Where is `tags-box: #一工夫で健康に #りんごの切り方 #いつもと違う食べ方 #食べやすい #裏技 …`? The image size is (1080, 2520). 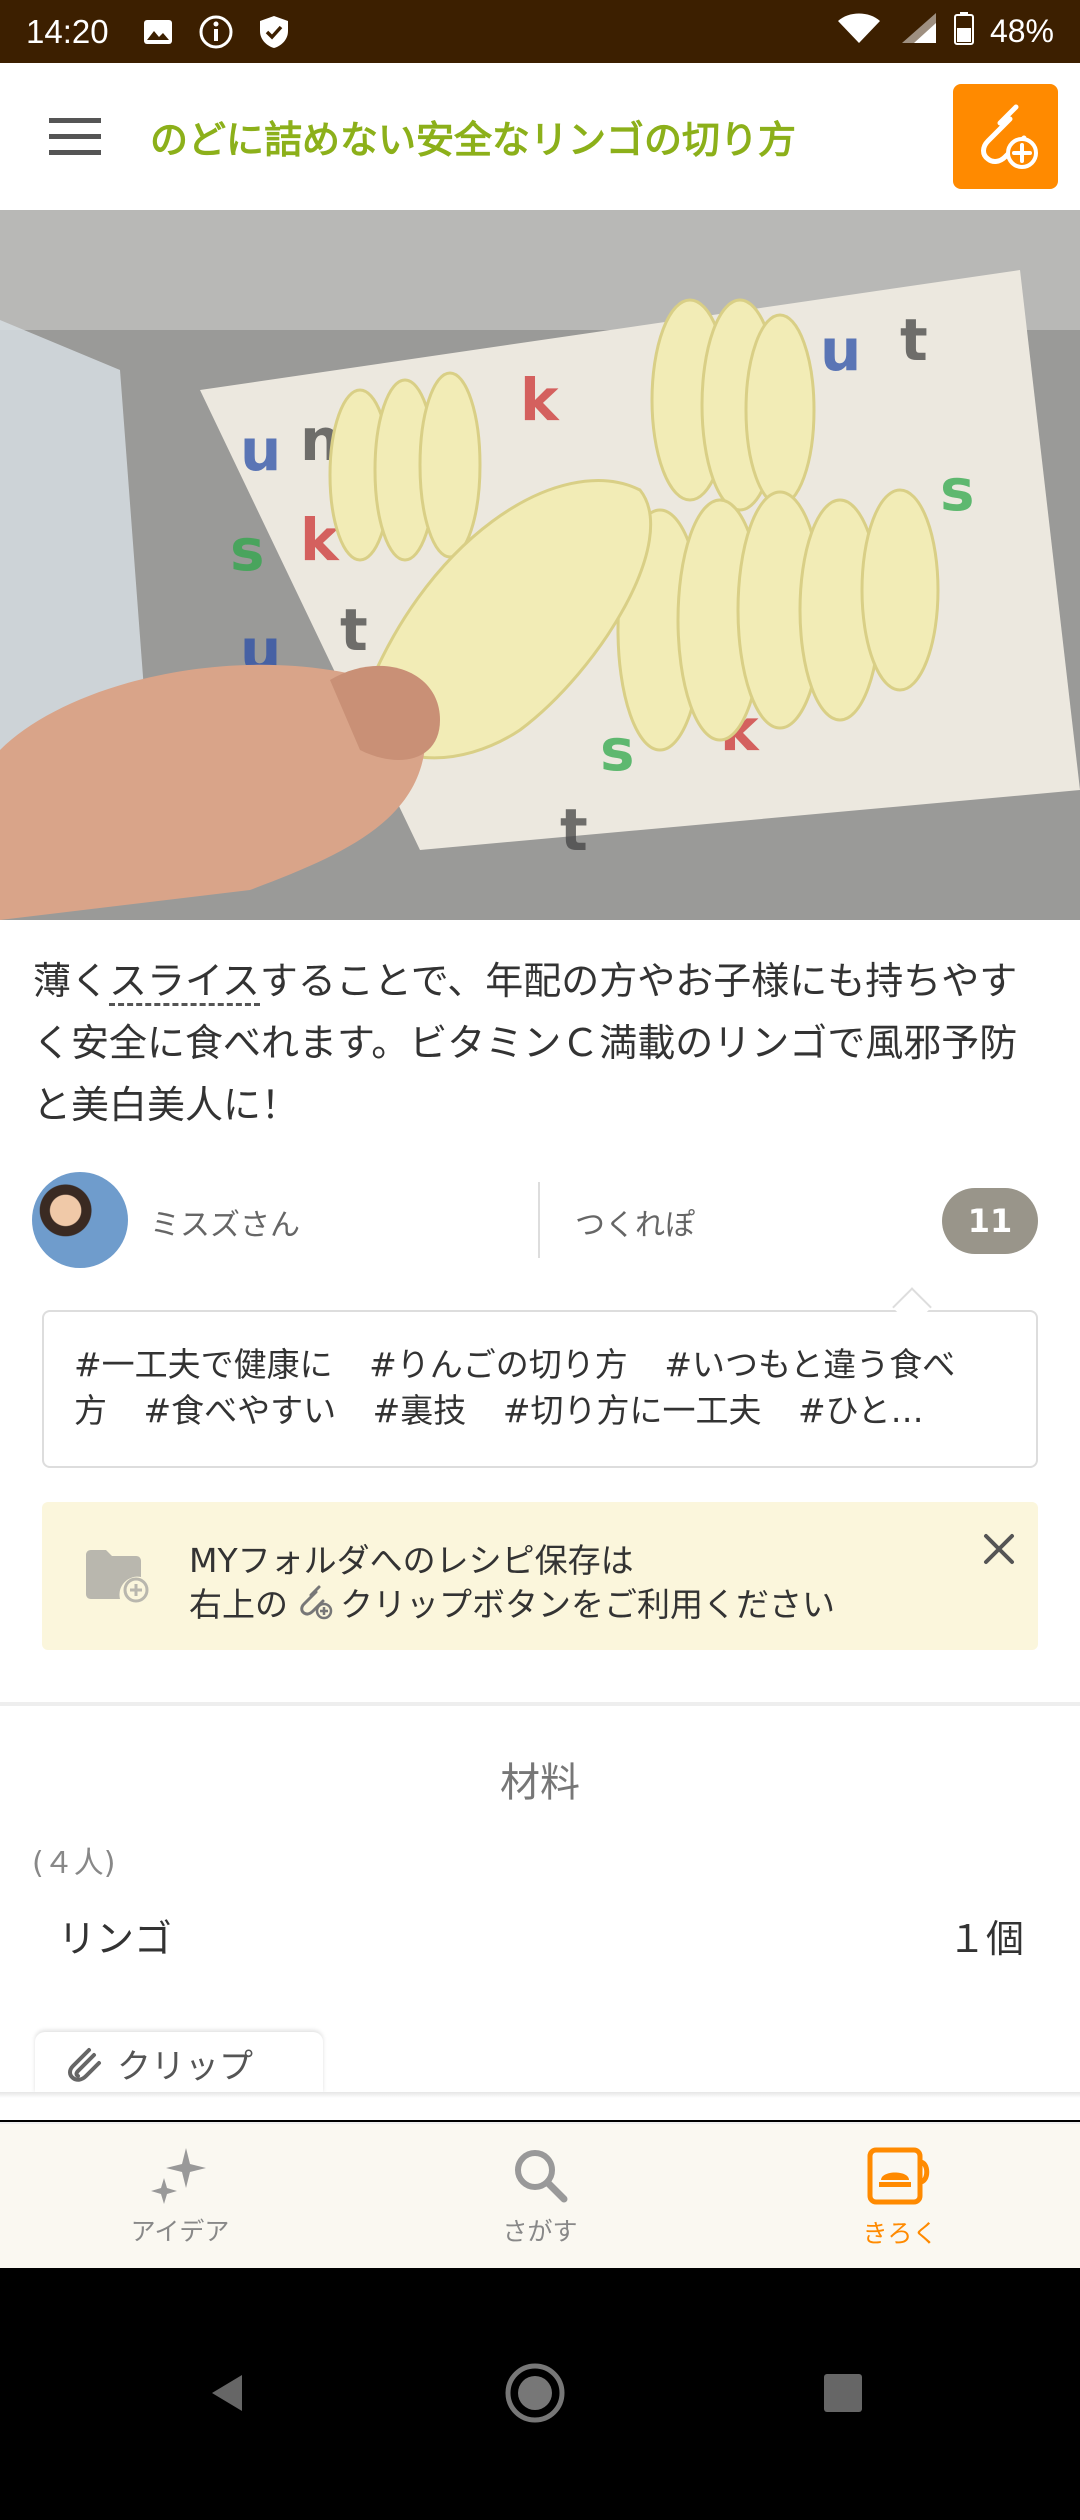 tags-box: #一工夫で健康に #りんごの切り方 #いつもと違う食べ方 #食べやすい #裏技 … is located at coordinates (540, 1389).